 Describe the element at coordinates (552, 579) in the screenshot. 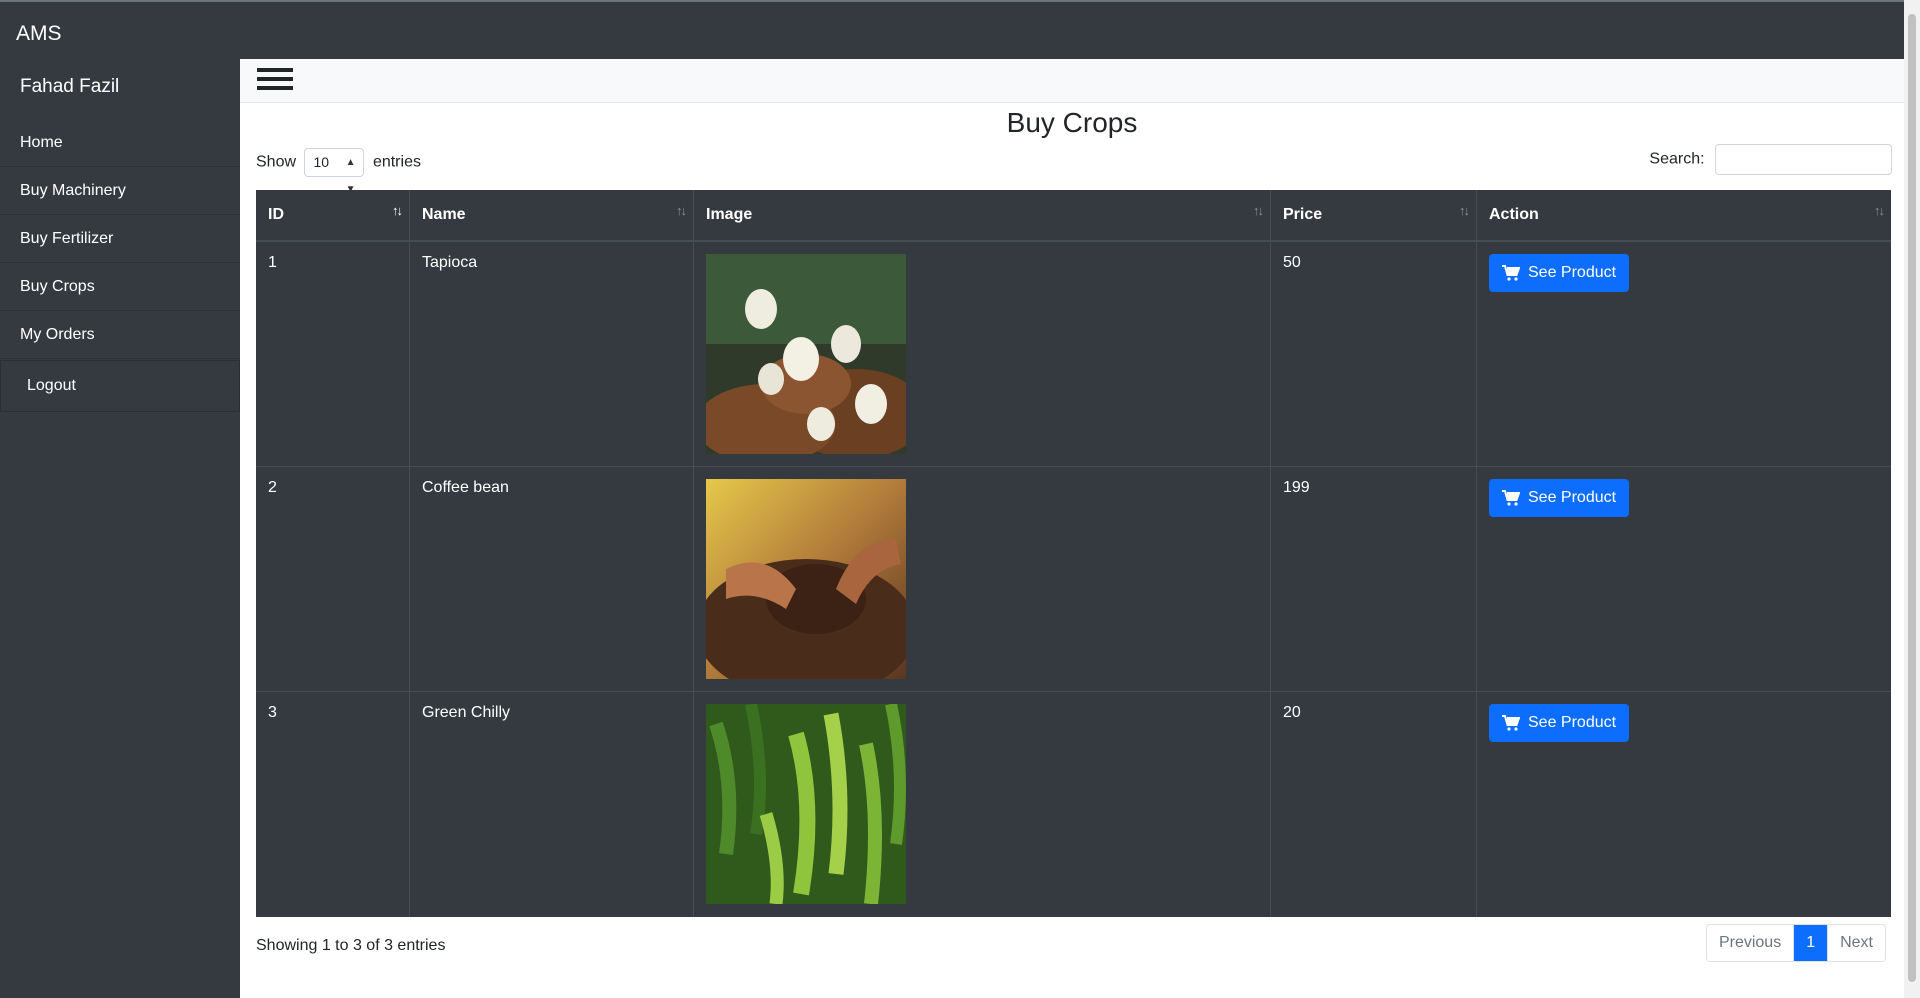

I see `cell-name: Coffee bean` at that location.